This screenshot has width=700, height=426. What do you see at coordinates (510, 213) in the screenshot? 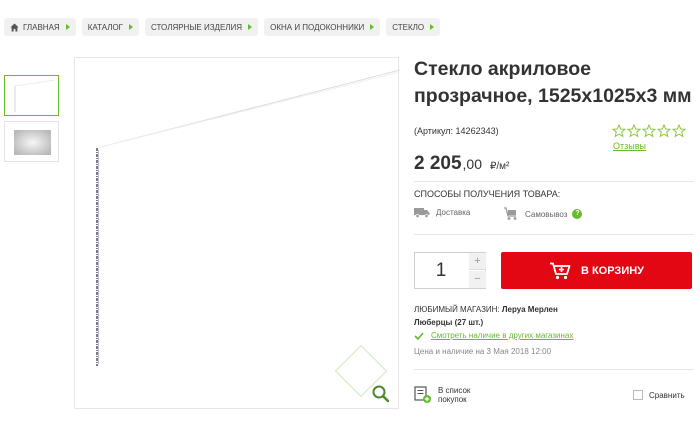
I see `pickup-cart-icon` at bounding box center [510, 213].